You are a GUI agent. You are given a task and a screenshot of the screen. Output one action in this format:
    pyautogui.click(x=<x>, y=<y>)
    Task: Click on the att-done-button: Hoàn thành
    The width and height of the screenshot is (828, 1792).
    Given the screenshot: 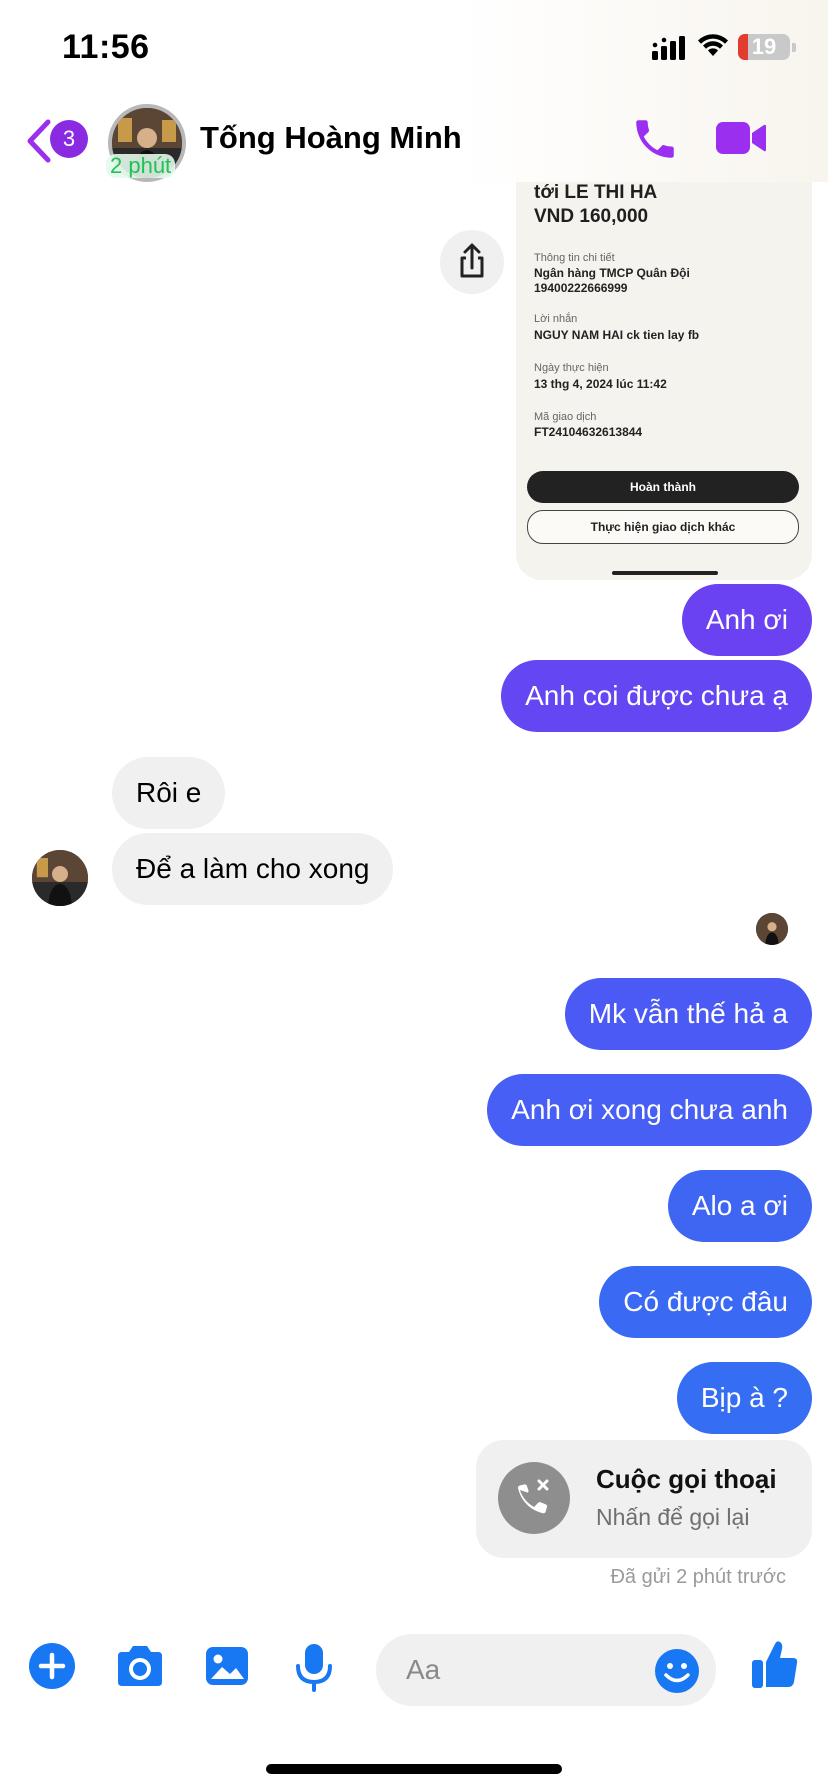 What is the action you would take?
    pyautogui.click(x=663, y=487)
    